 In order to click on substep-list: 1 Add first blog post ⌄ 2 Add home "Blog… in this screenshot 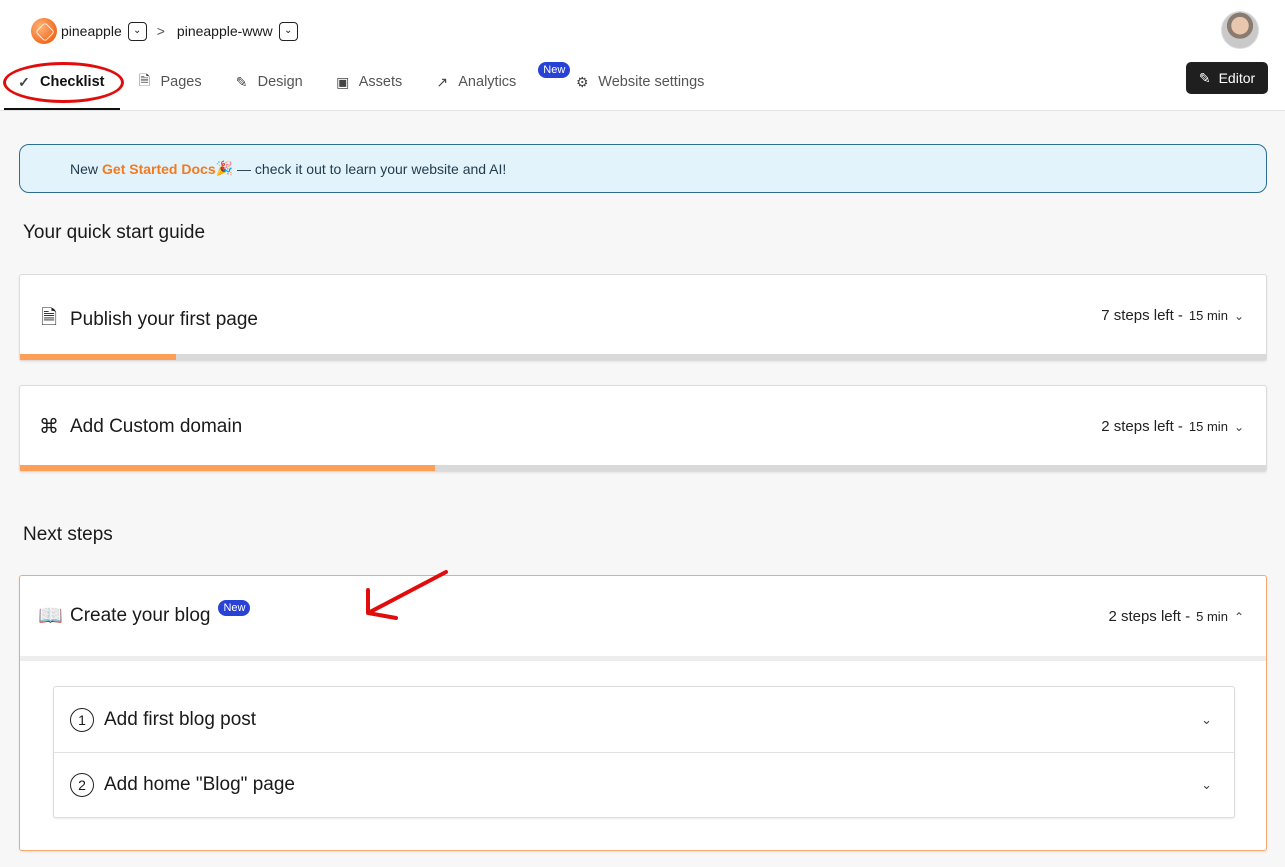, I will do `click(644, 752)`.